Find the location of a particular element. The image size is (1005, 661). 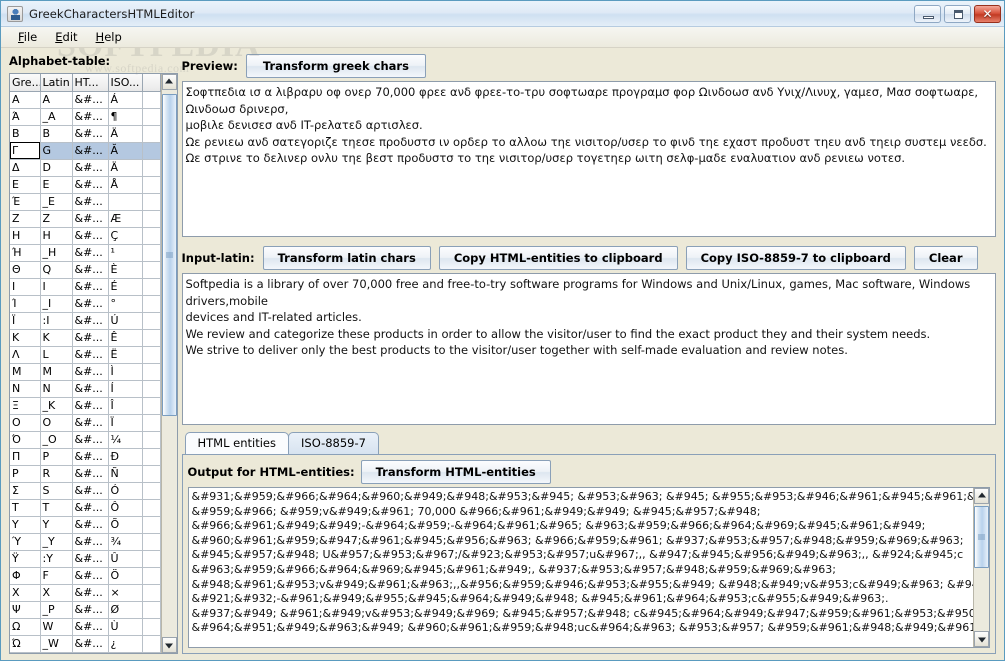

transform-latin-chars-button: Transform latin chars is located at coordinates (346, 258).